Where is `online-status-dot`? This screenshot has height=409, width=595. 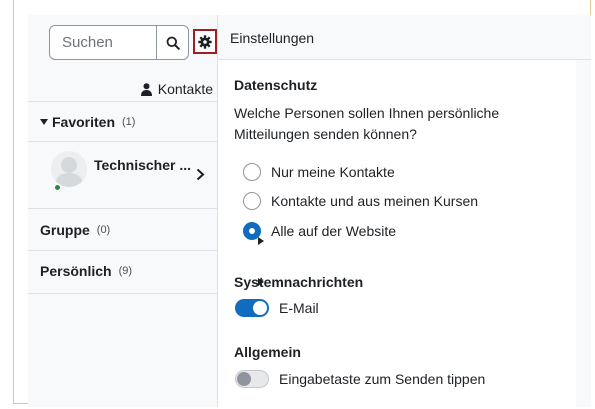
online-status-dot is located at coordinates (57, 187).